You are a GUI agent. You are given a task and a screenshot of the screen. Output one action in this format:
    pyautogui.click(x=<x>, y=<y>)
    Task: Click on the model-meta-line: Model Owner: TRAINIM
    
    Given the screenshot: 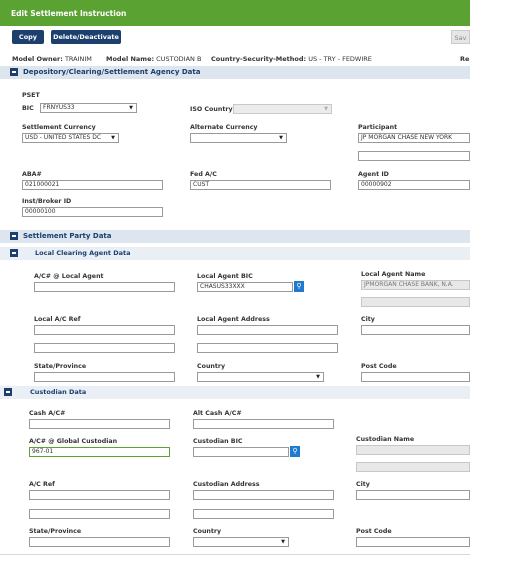 What is the action you would take?
    pyautogui.click(x=52, y=59)
    